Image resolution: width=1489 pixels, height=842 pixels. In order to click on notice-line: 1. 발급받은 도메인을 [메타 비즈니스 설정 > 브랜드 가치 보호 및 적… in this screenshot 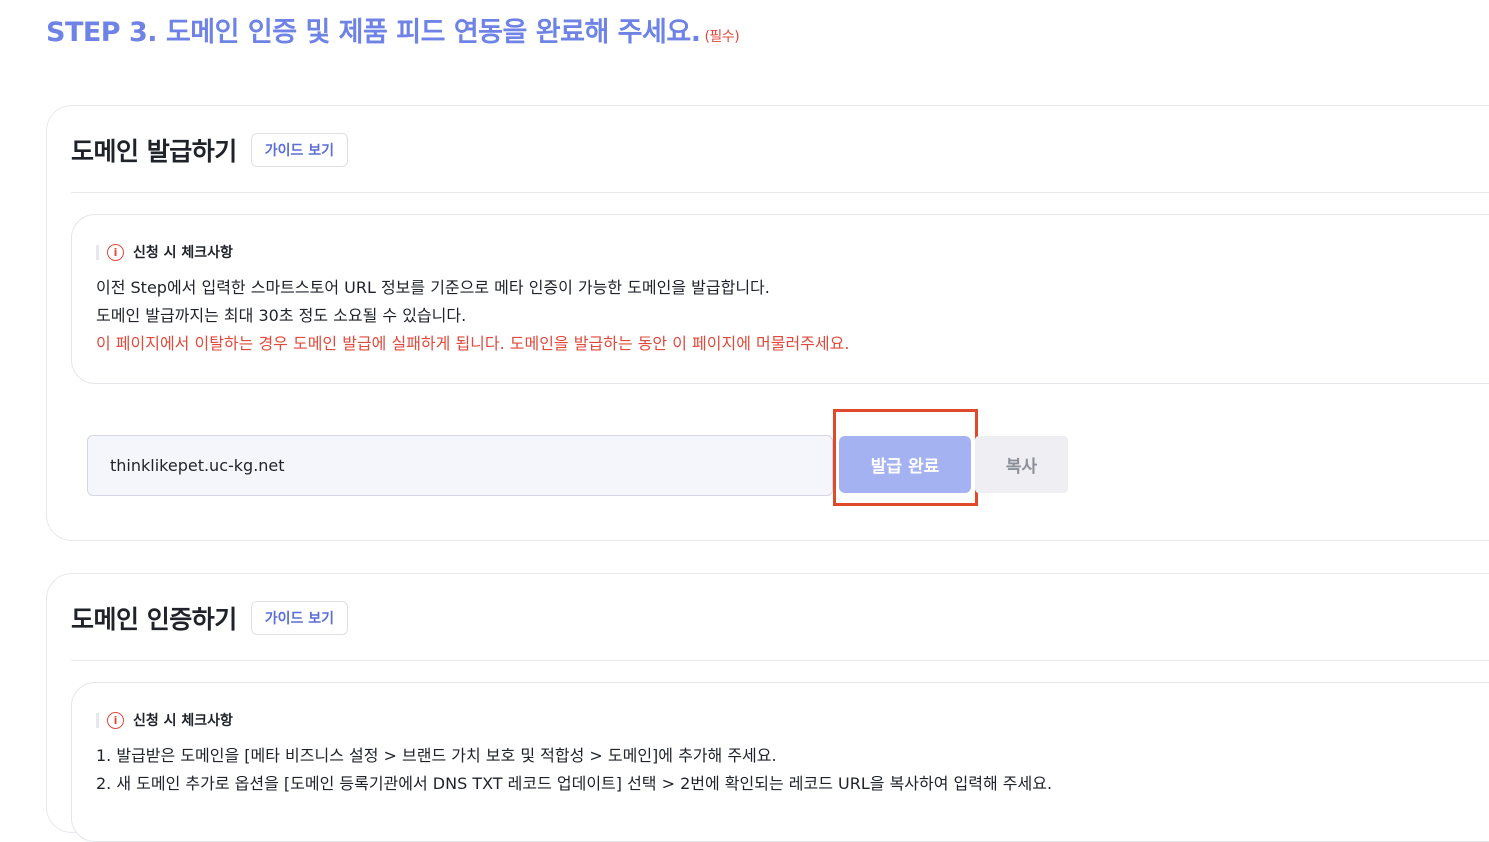, I will do `click(436, 755)`.